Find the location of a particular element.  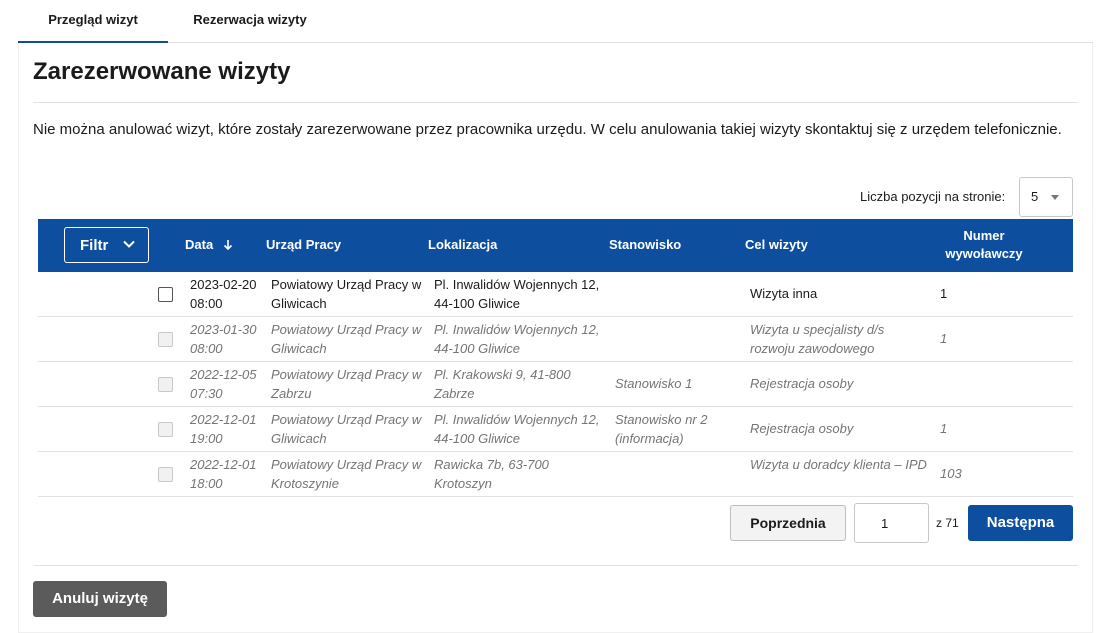

column-header-purpose: Cel wizyty is located at coordinates (776, 244).